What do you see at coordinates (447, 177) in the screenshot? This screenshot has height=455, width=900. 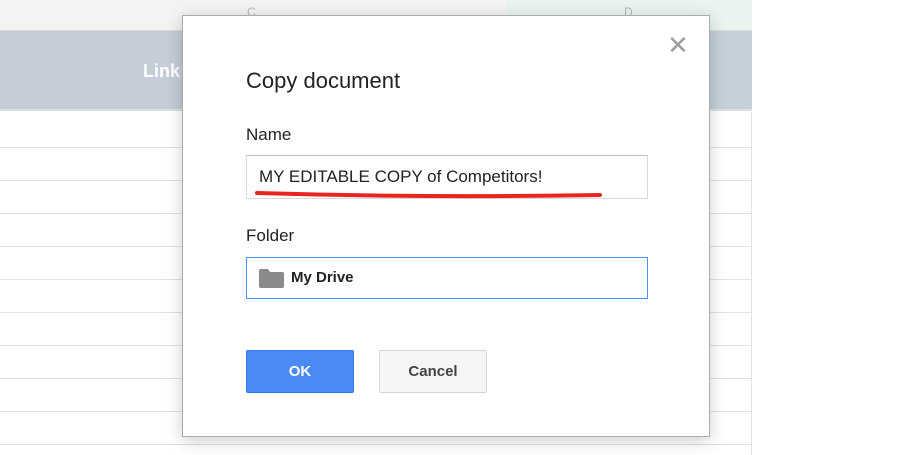 I see `name-input` at bounding box center [447, 177].